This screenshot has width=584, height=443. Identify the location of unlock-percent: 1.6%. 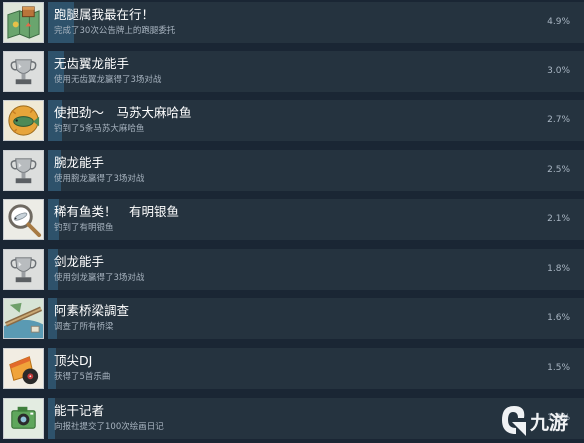
(558, 318).